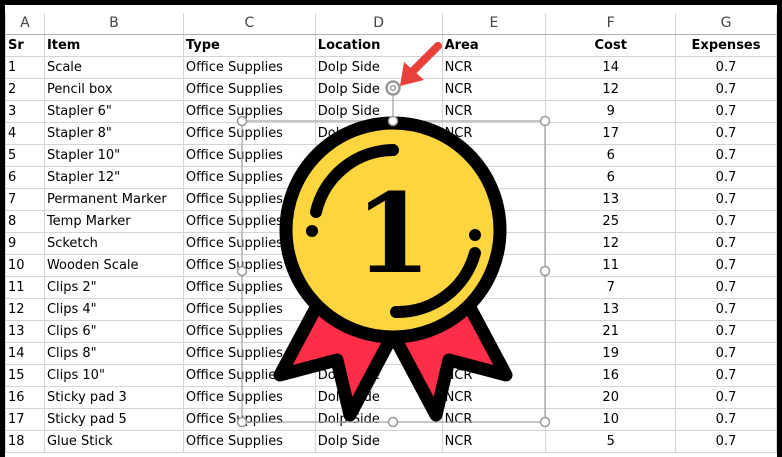 This screenshot has height=457, width=782. I want to click on red-arrow-icon, so click(421, 64).